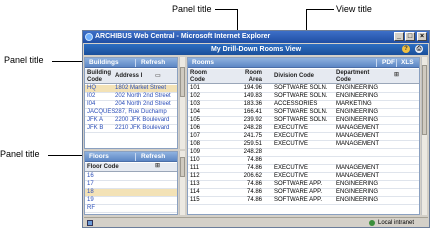  I want to click on floors-refresh-button: Refresh, so click(153, 157).